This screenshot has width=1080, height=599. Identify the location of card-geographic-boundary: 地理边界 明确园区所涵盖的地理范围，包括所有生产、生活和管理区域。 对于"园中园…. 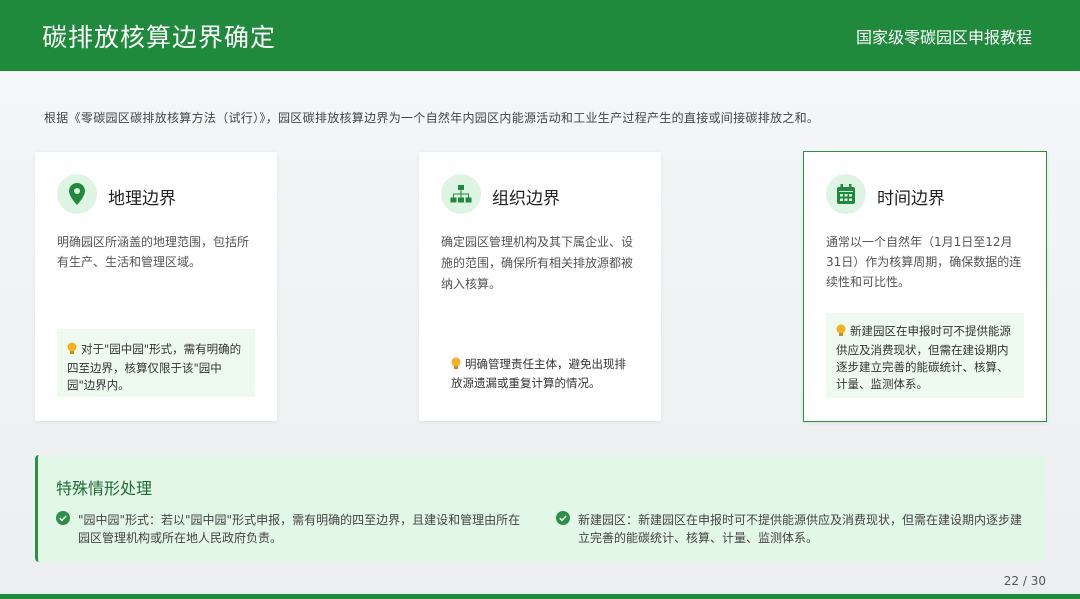
(156, 286).